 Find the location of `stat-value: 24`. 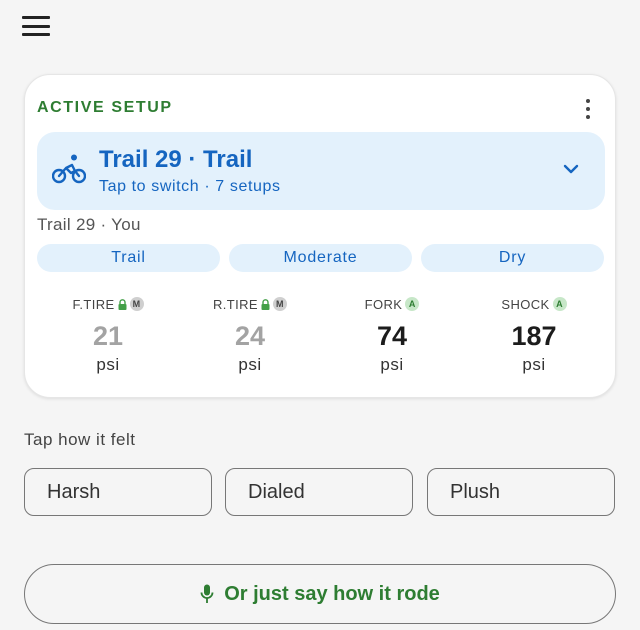

stat-value: 24 is located at coordinates (250, 336).